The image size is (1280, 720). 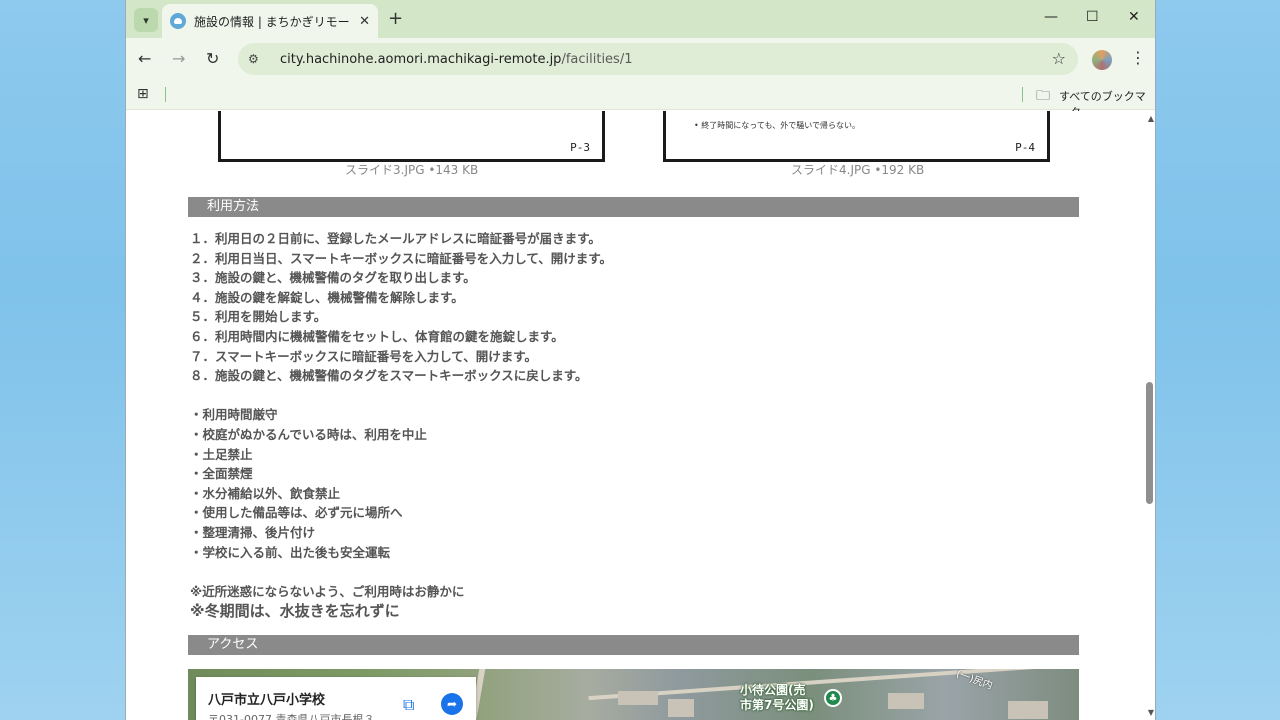 What do you see at coordinates (267, 700) in the screenshot?
I see `map-place-name: 八戸市立八戸小学校` at bounding box center [267, 700].